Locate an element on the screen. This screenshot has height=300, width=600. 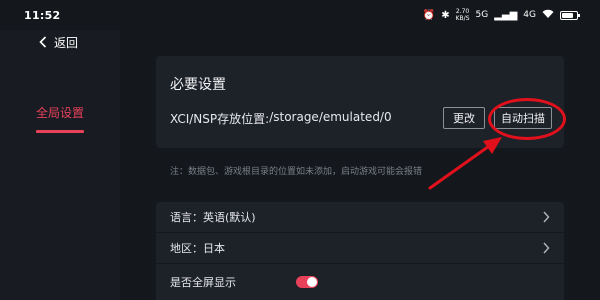
net-speed-unit: KB/S is located at coordinates (462, 18).